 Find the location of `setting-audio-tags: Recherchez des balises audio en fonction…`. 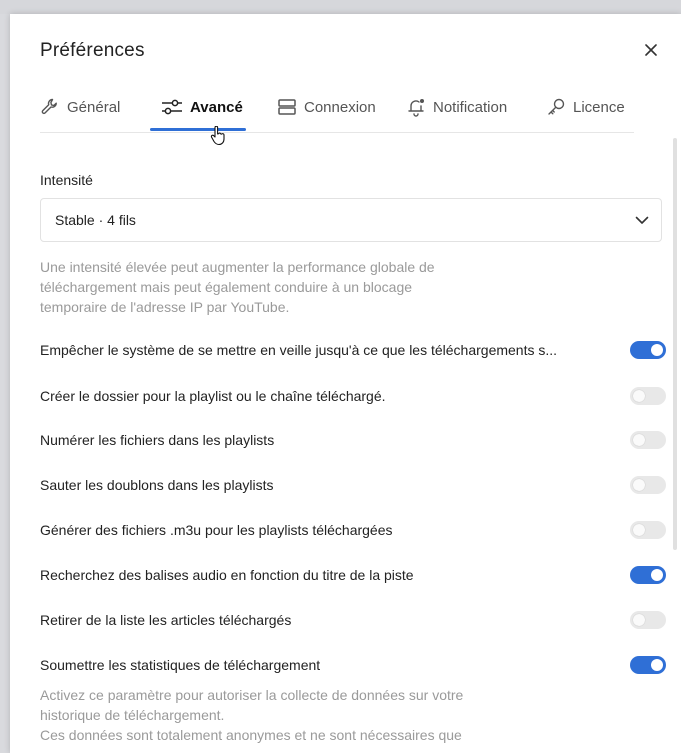

setting-audio-tags: Recherchez des balises audio en fonction… is located at coordinates (353, 575).